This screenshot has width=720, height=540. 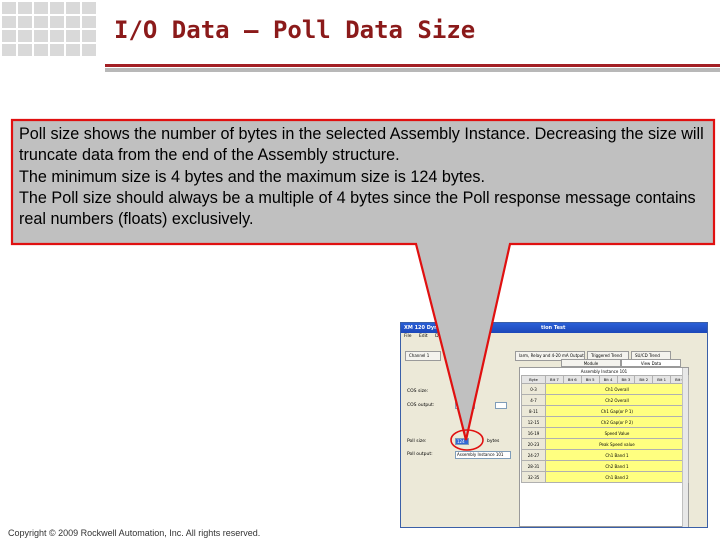 What do you see at coordinates (644, 379) in the screenshot?
I see `column-header: Bit 2` at bounding box center [644, 379].